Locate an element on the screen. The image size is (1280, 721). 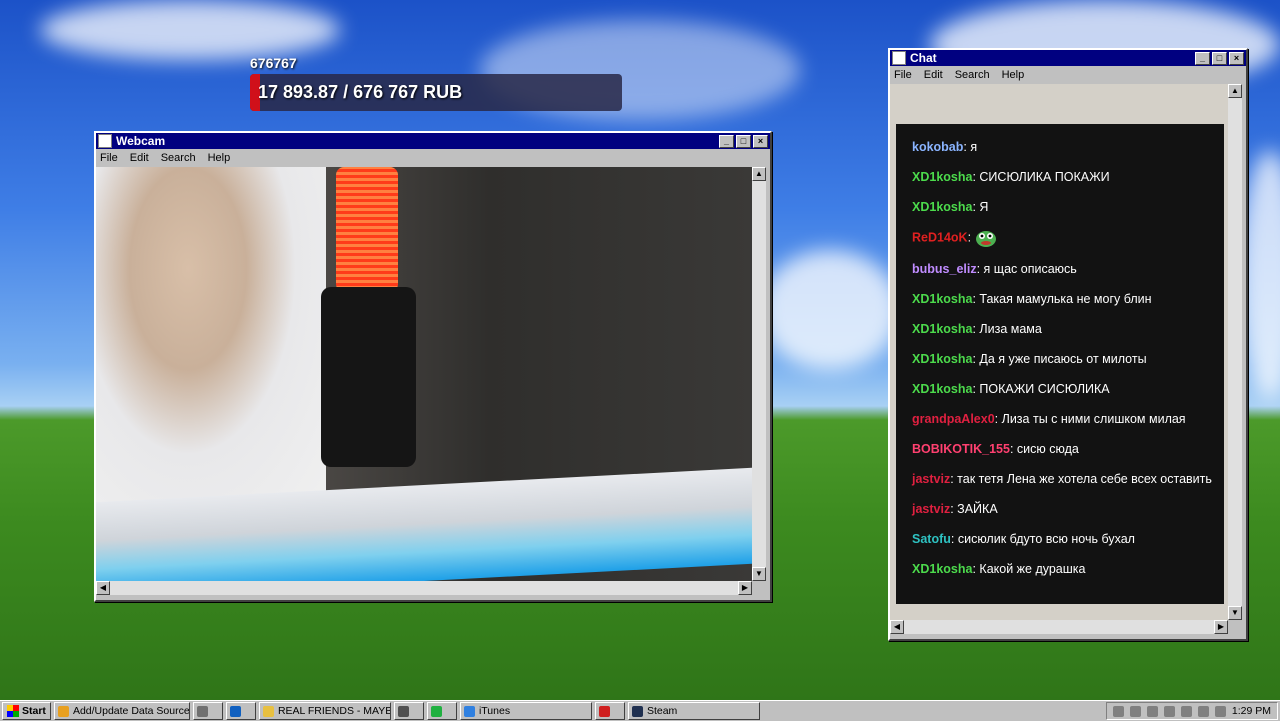
chat-message: XD1kosha: Какой же дурашка is located at coordinates (1062, 569).